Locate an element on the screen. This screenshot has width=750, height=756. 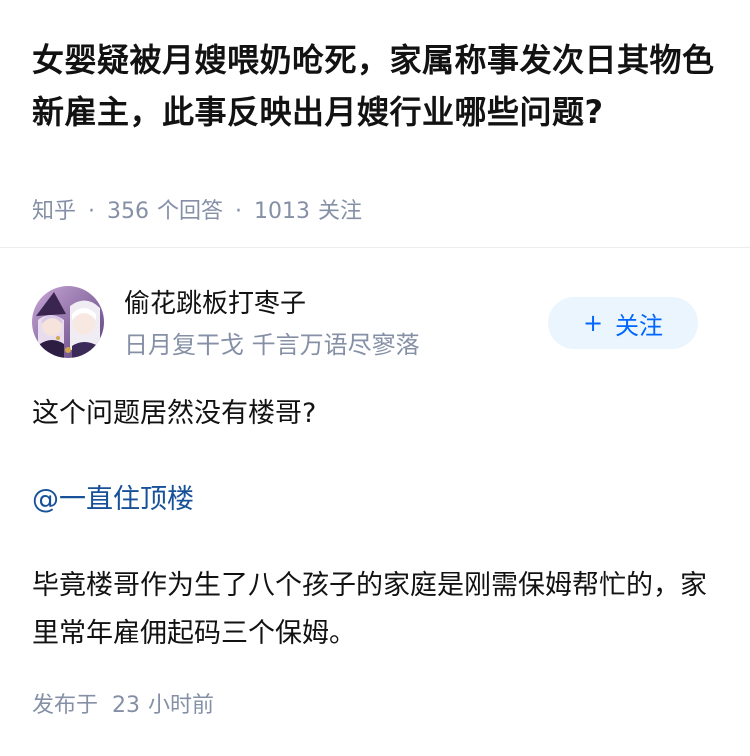
question-meta: 知乎 · 356 个回答 · 1013 关注 is located at coordinates (197, 212).